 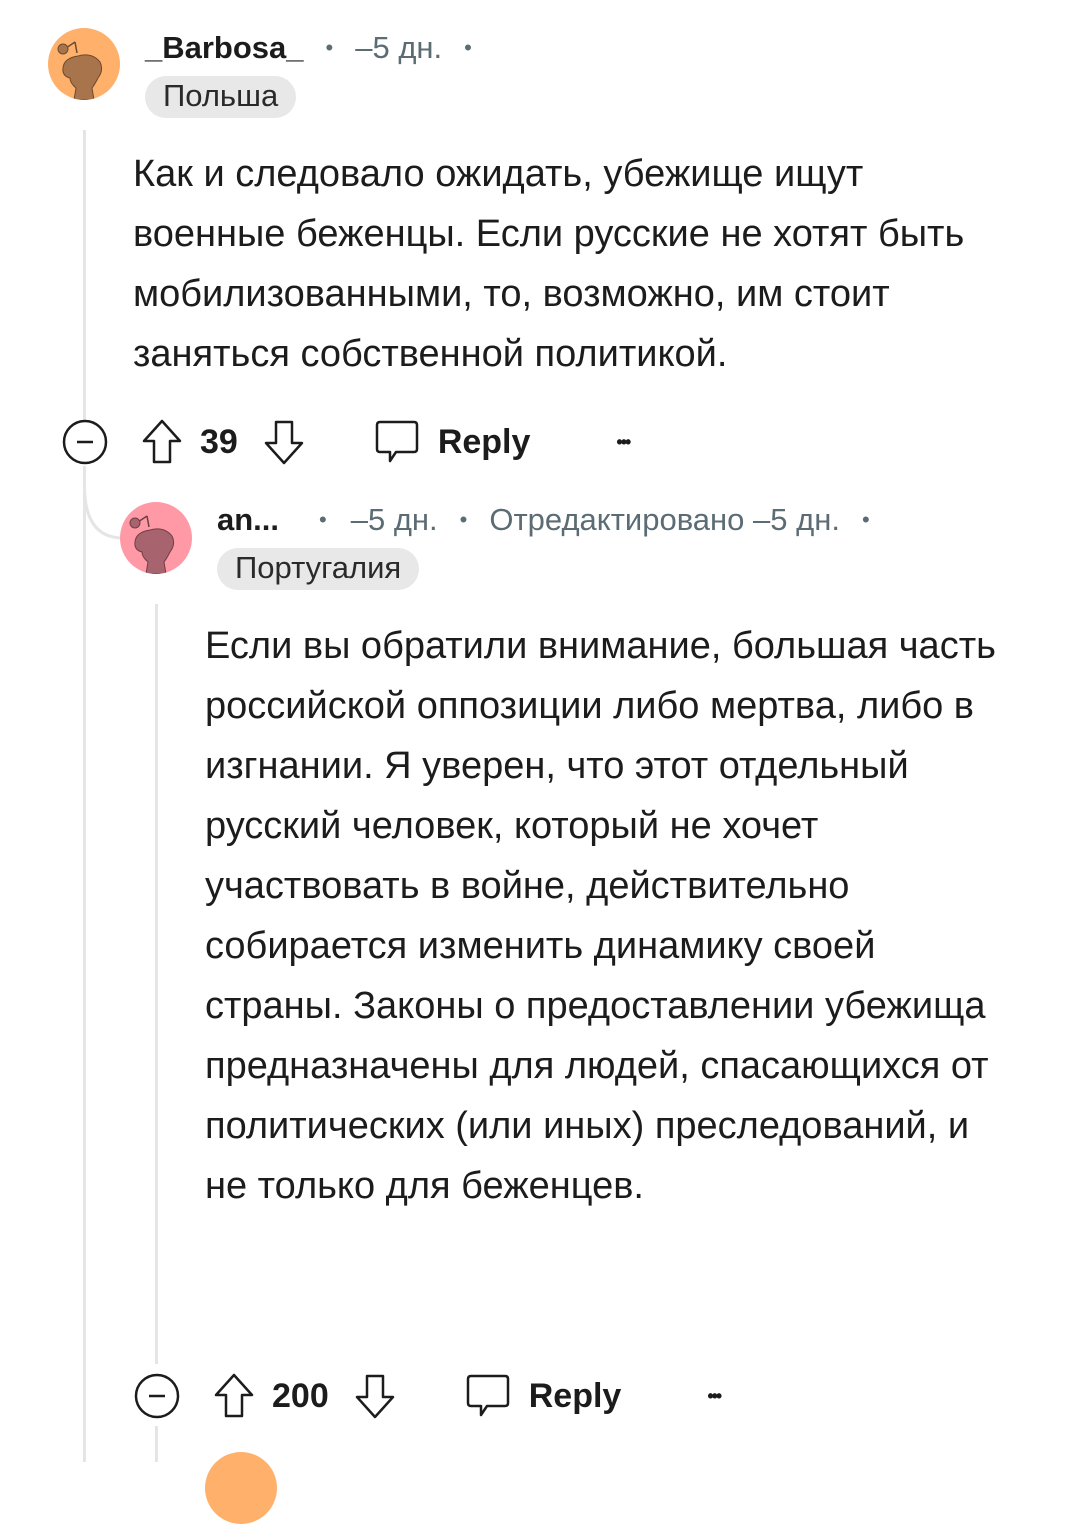 I want to click on username: _Barbosa_, so click(x=224, y=48).